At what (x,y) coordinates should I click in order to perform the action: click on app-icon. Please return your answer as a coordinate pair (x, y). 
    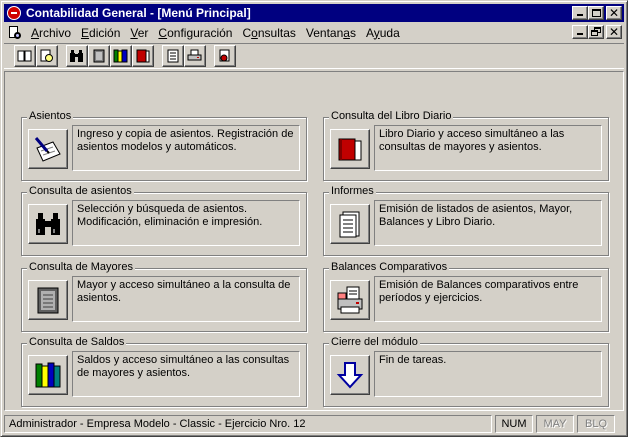
    Looking at the image, I should click on (14, 13).